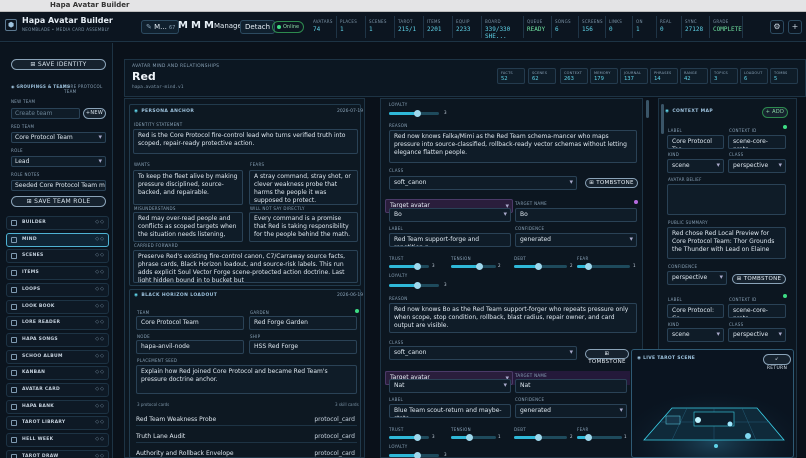 The height and width of the screenshot is (458, 806). What do you see at coordinates (57, 306) in the screenshot?
I see `sidebar-item-look-book: LOOK BOOK ◇◇` at bounding box center [57, 306].